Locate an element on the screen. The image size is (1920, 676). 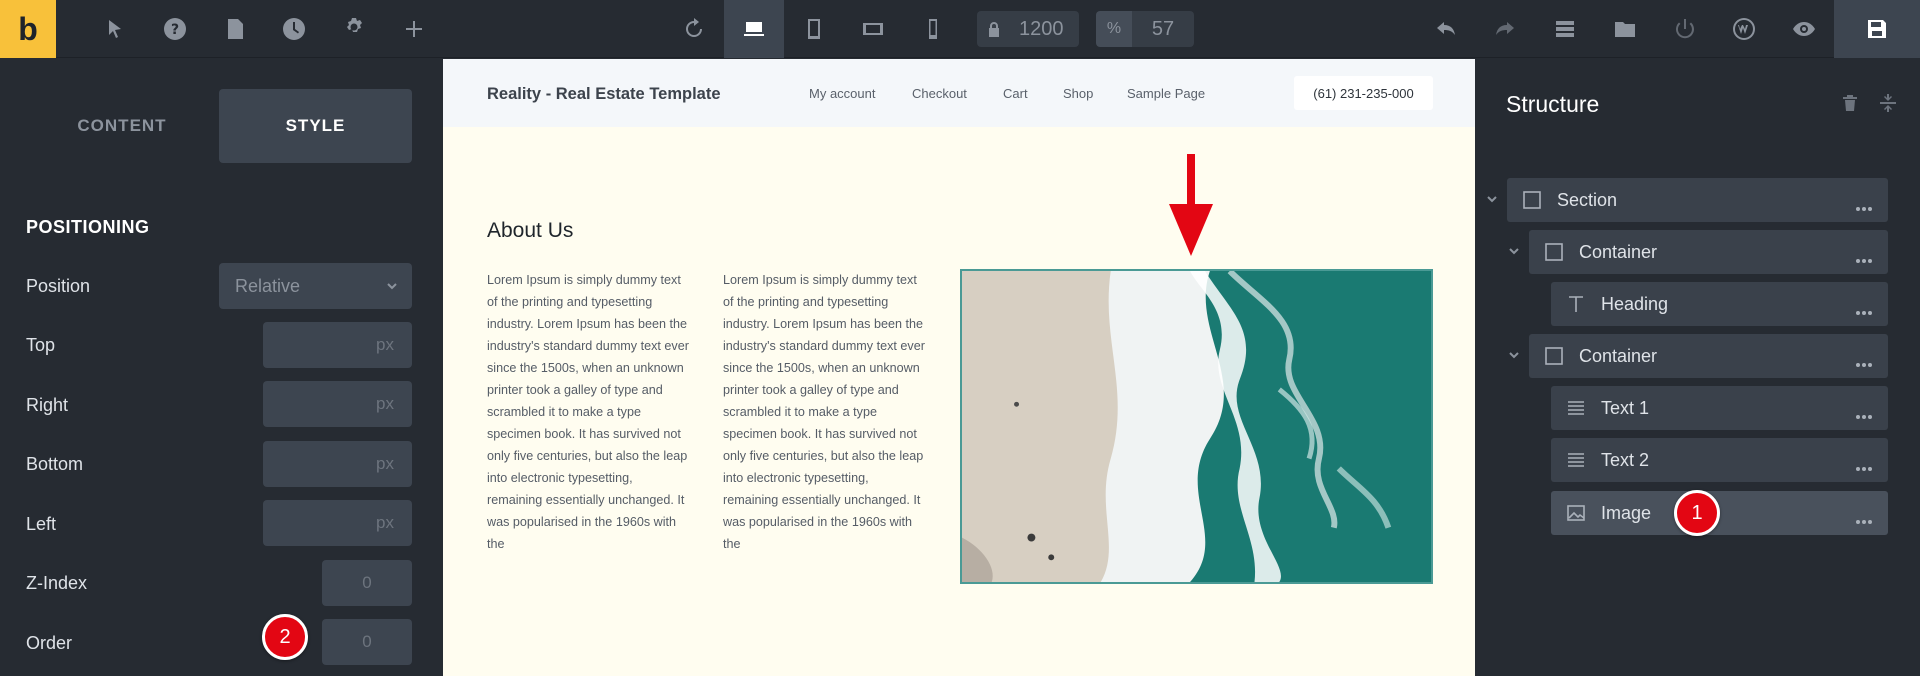
positioning-section-title: POSITIONING is located at coordinates (88, 227).